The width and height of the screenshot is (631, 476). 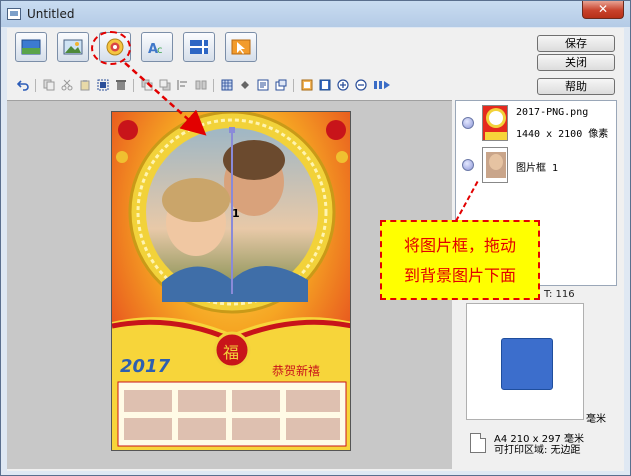 I want to click on image-tool-button, so click(x=73, y=47).